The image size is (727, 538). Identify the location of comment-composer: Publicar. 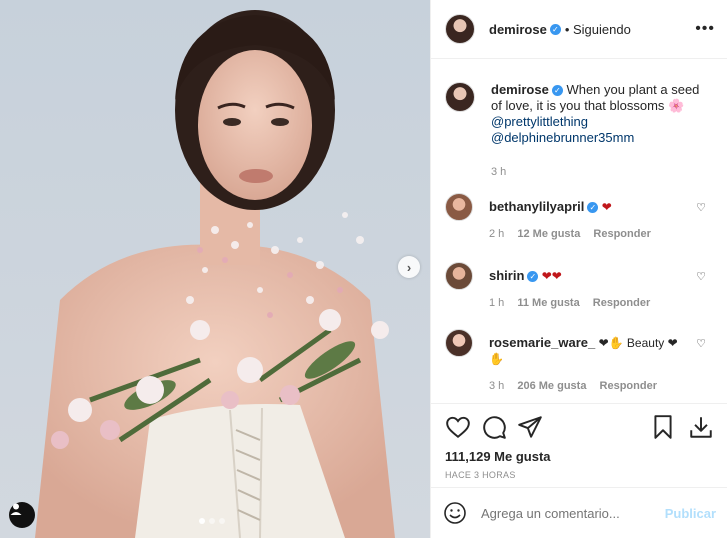
(579, 512).